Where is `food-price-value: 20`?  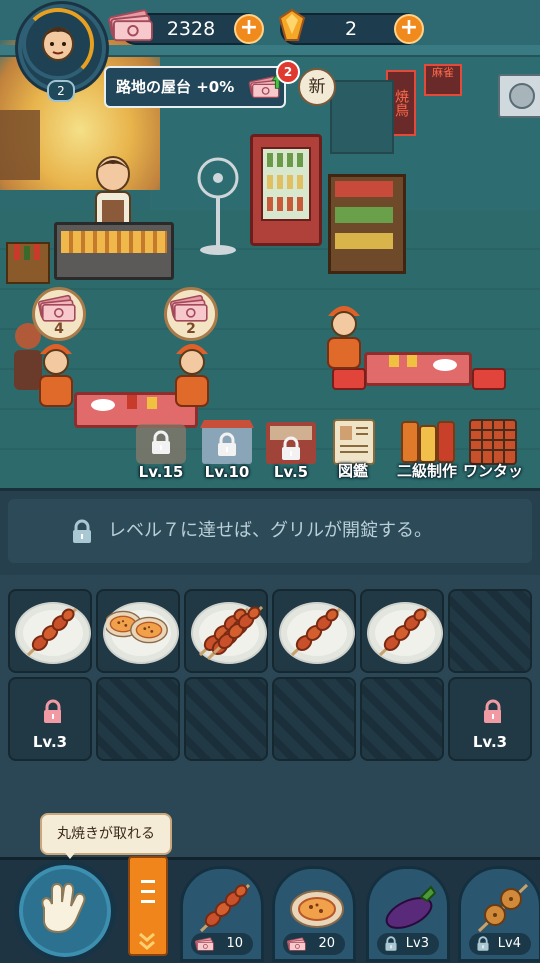
food-price-value: 20 is located at coordinates (326, 943).